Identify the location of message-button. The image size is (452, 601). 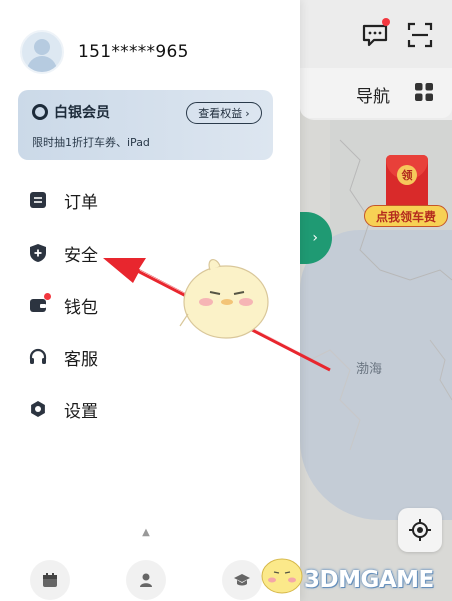
(375, 34).